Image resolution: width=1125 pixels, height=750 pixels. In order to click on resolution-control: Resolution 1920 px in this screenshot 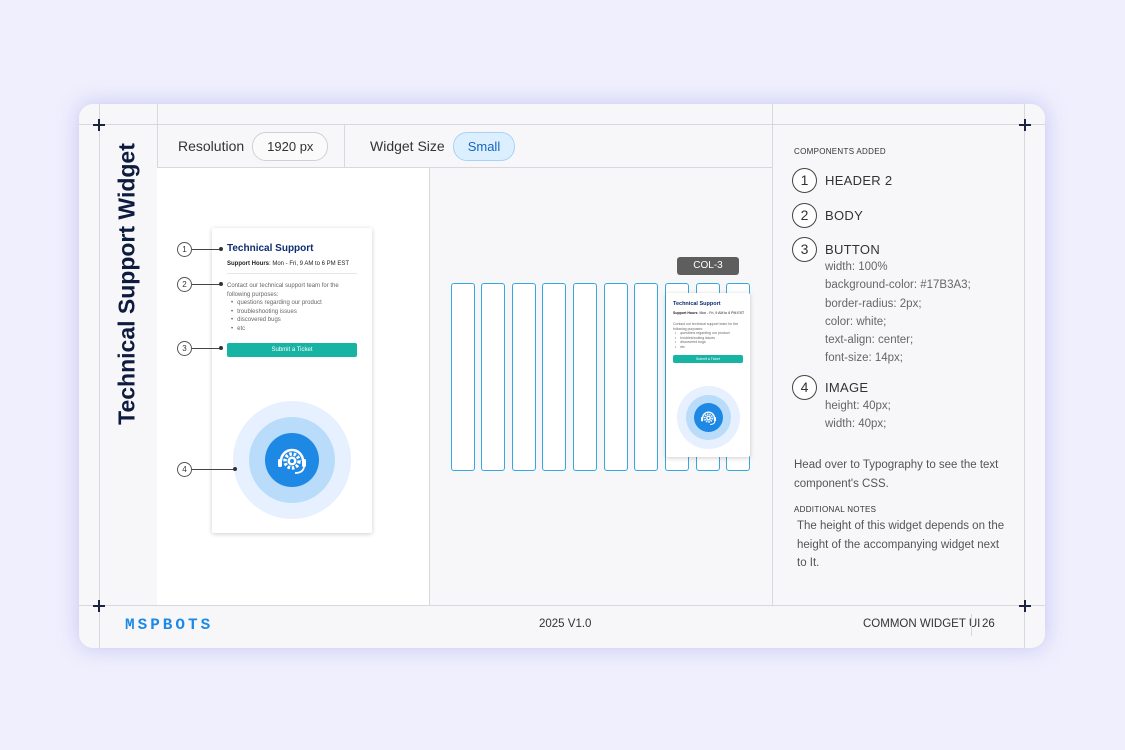, I will do `click(253, 146)`.